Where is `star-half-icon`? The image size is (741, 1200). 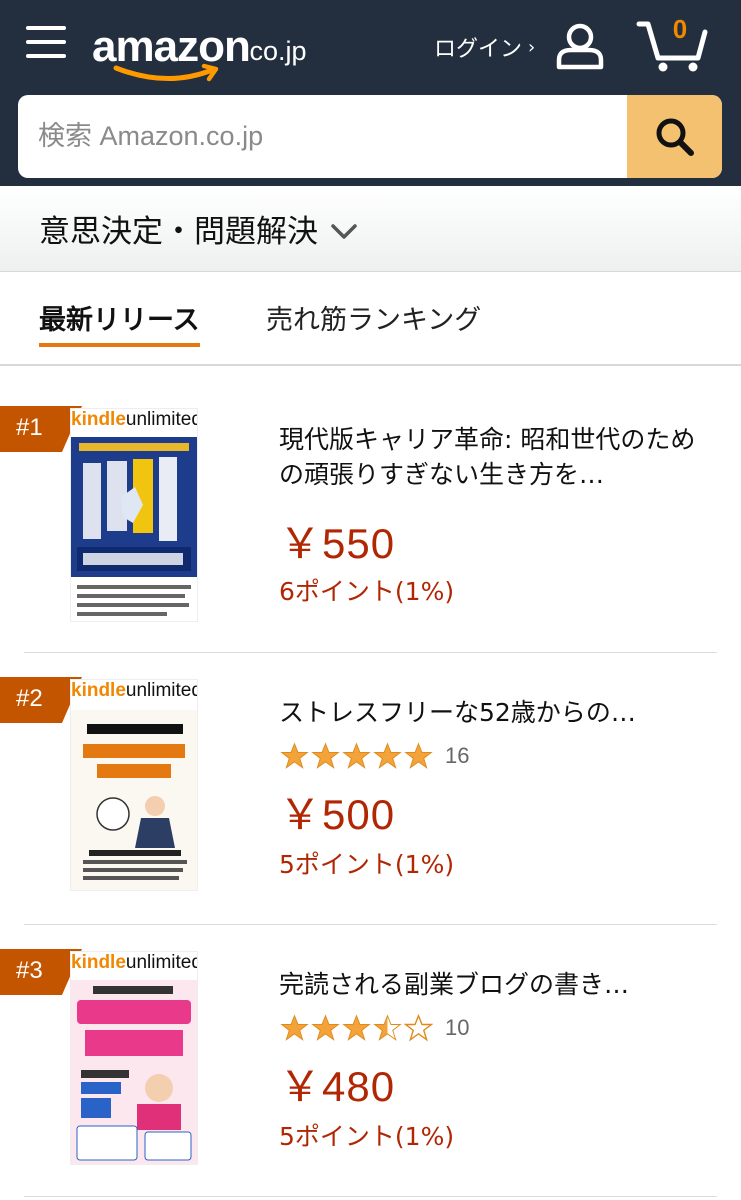 star-half-icon is located at coordinates (387, 1027).